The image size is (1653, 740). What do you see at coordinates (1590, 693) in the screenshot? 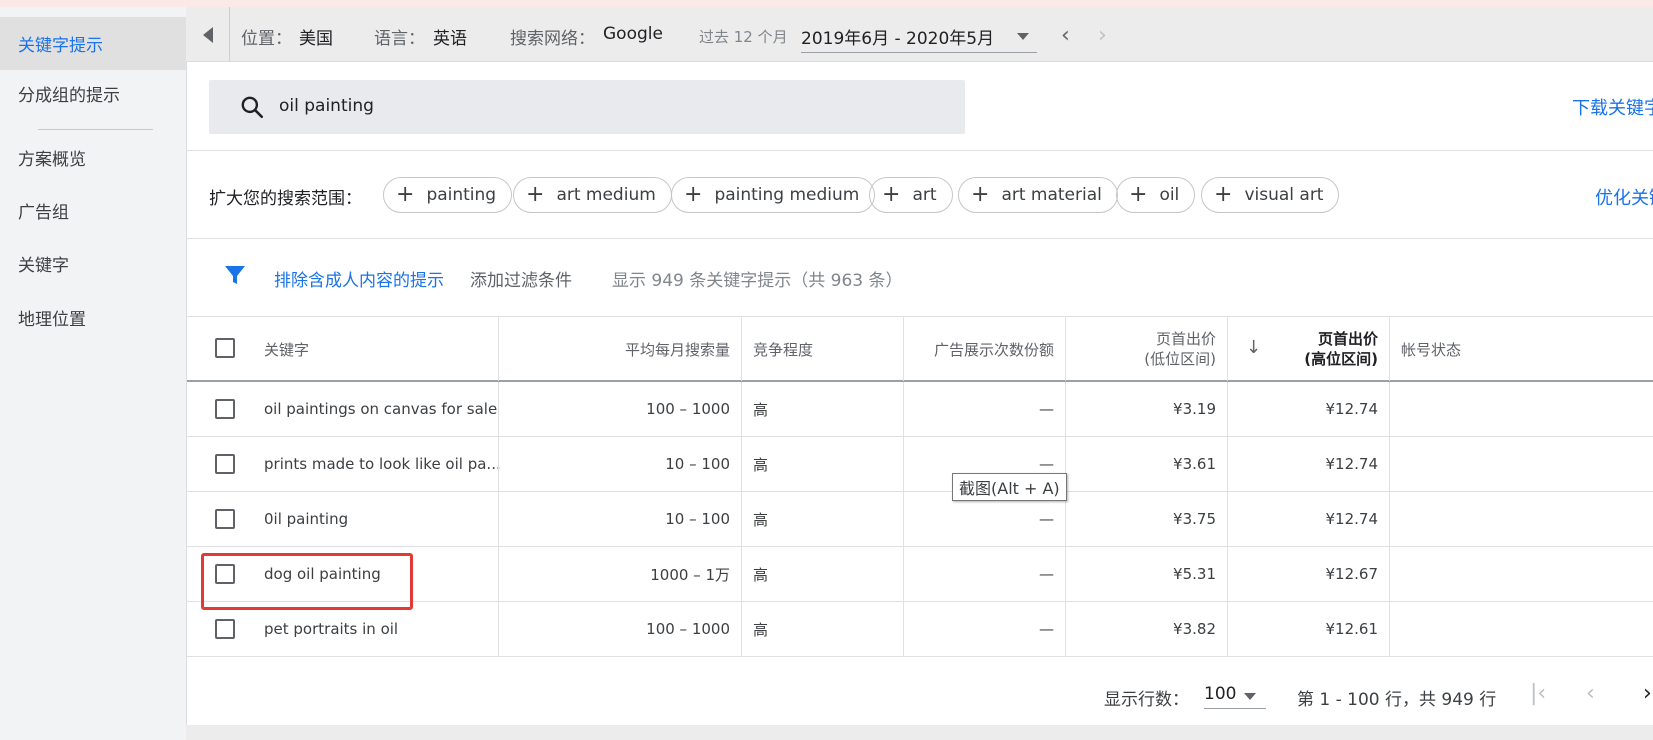
I see `previous-page-icon: ‹` at bounding box center [1590, 693].